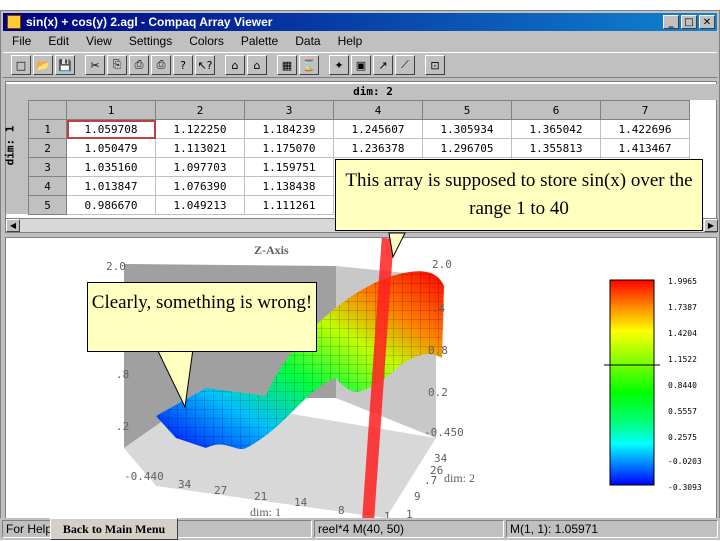 Image resolution: width=720 pixels, height=541 pixels. I want to click on left-callout-pointer, so click(175, 378).